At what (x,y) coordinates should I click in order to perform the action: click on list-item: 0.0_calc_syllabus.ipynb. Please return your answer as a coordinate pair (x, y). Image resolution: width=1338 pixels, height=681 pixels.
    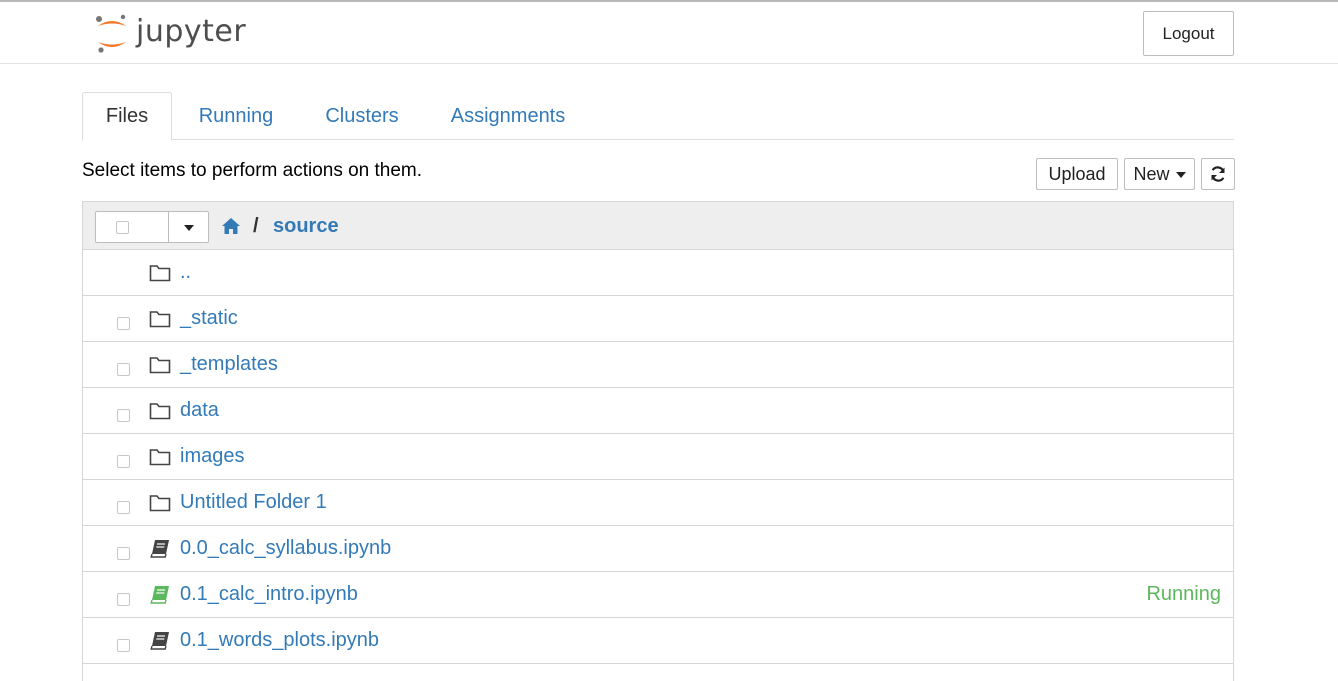
    Looking at the image, I should click on (658, 549).